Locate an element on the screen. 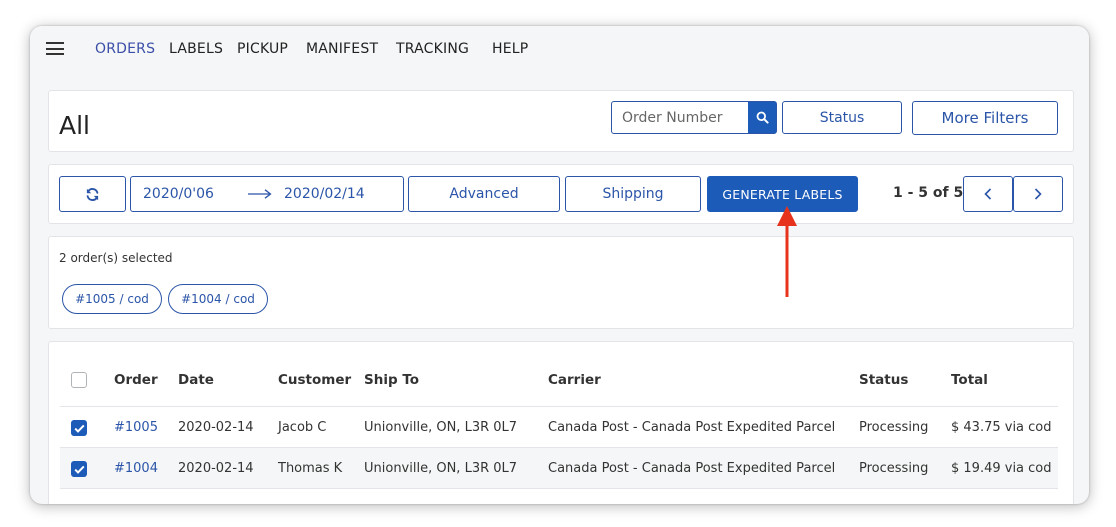 Image resolution: width=1116 pixels, height=527 pixels. nav-orders: ORDERS is located at coordinates (125, 49).